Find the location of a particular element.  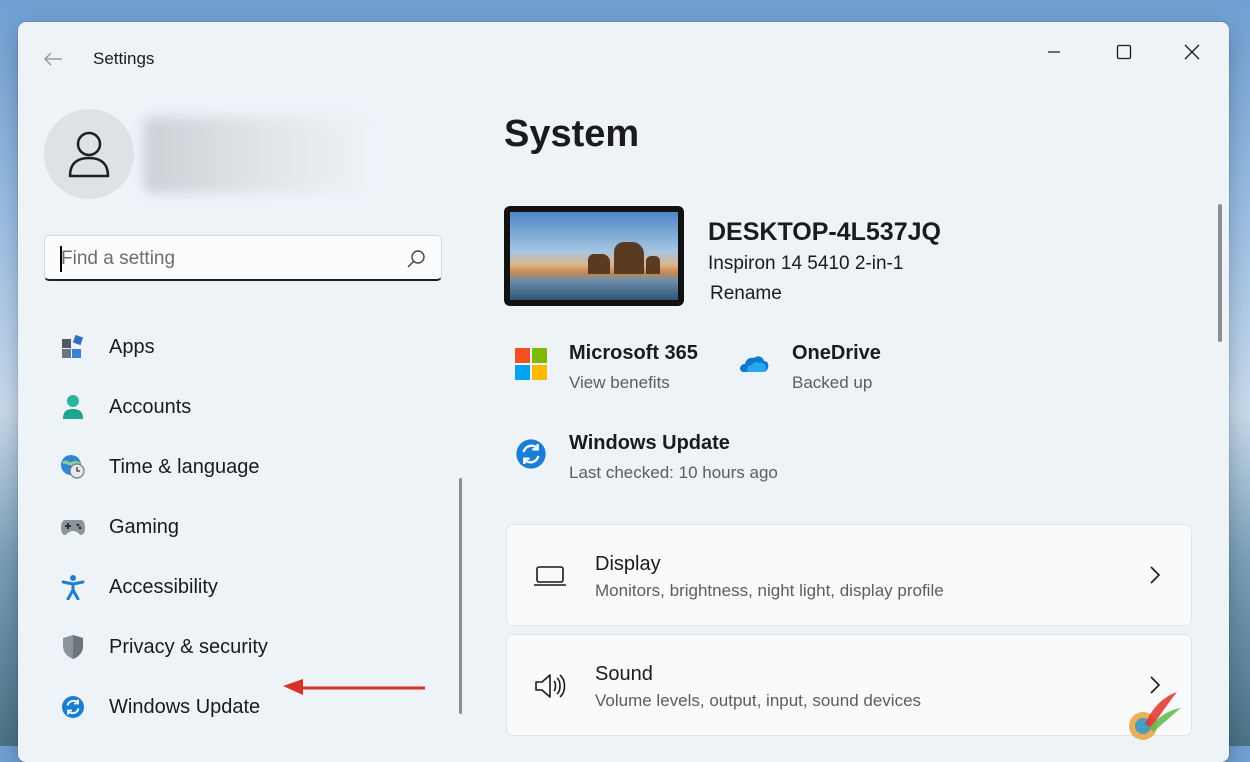

back-button is located at coordinates (53, 59).